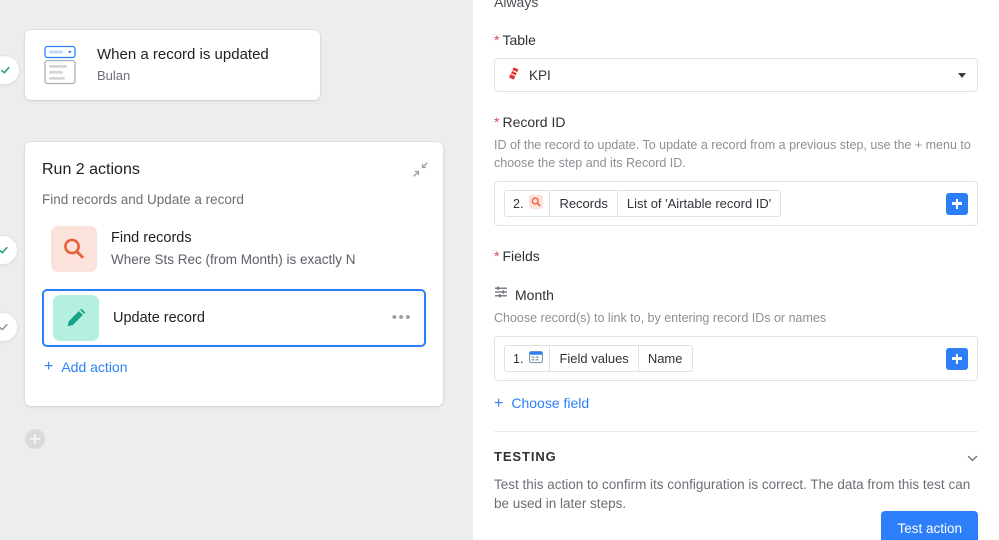 The image size is (999, 540). I want to click on section-divider, so click(736, 431).